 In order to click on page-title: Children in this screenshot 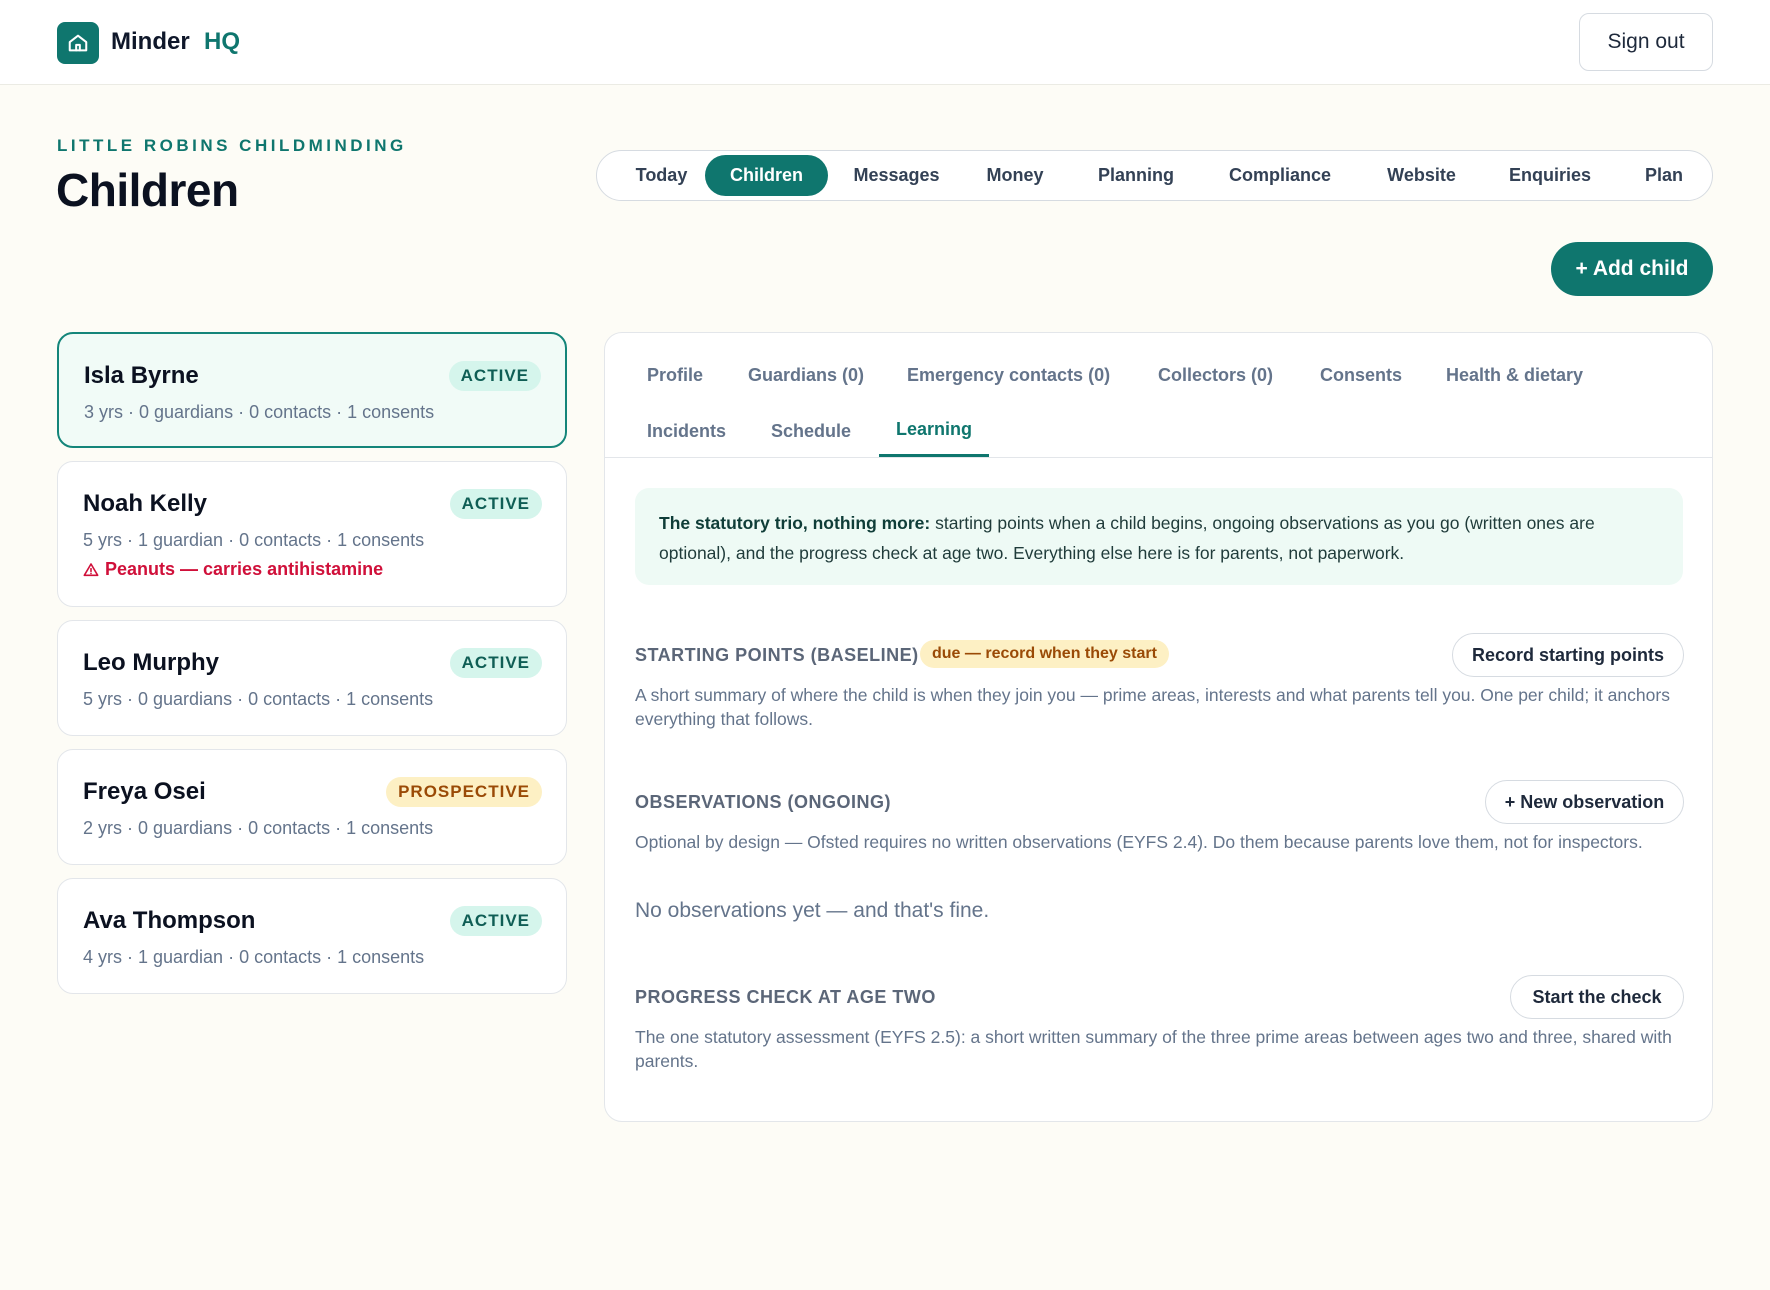, I will do `click(147, 190)`.